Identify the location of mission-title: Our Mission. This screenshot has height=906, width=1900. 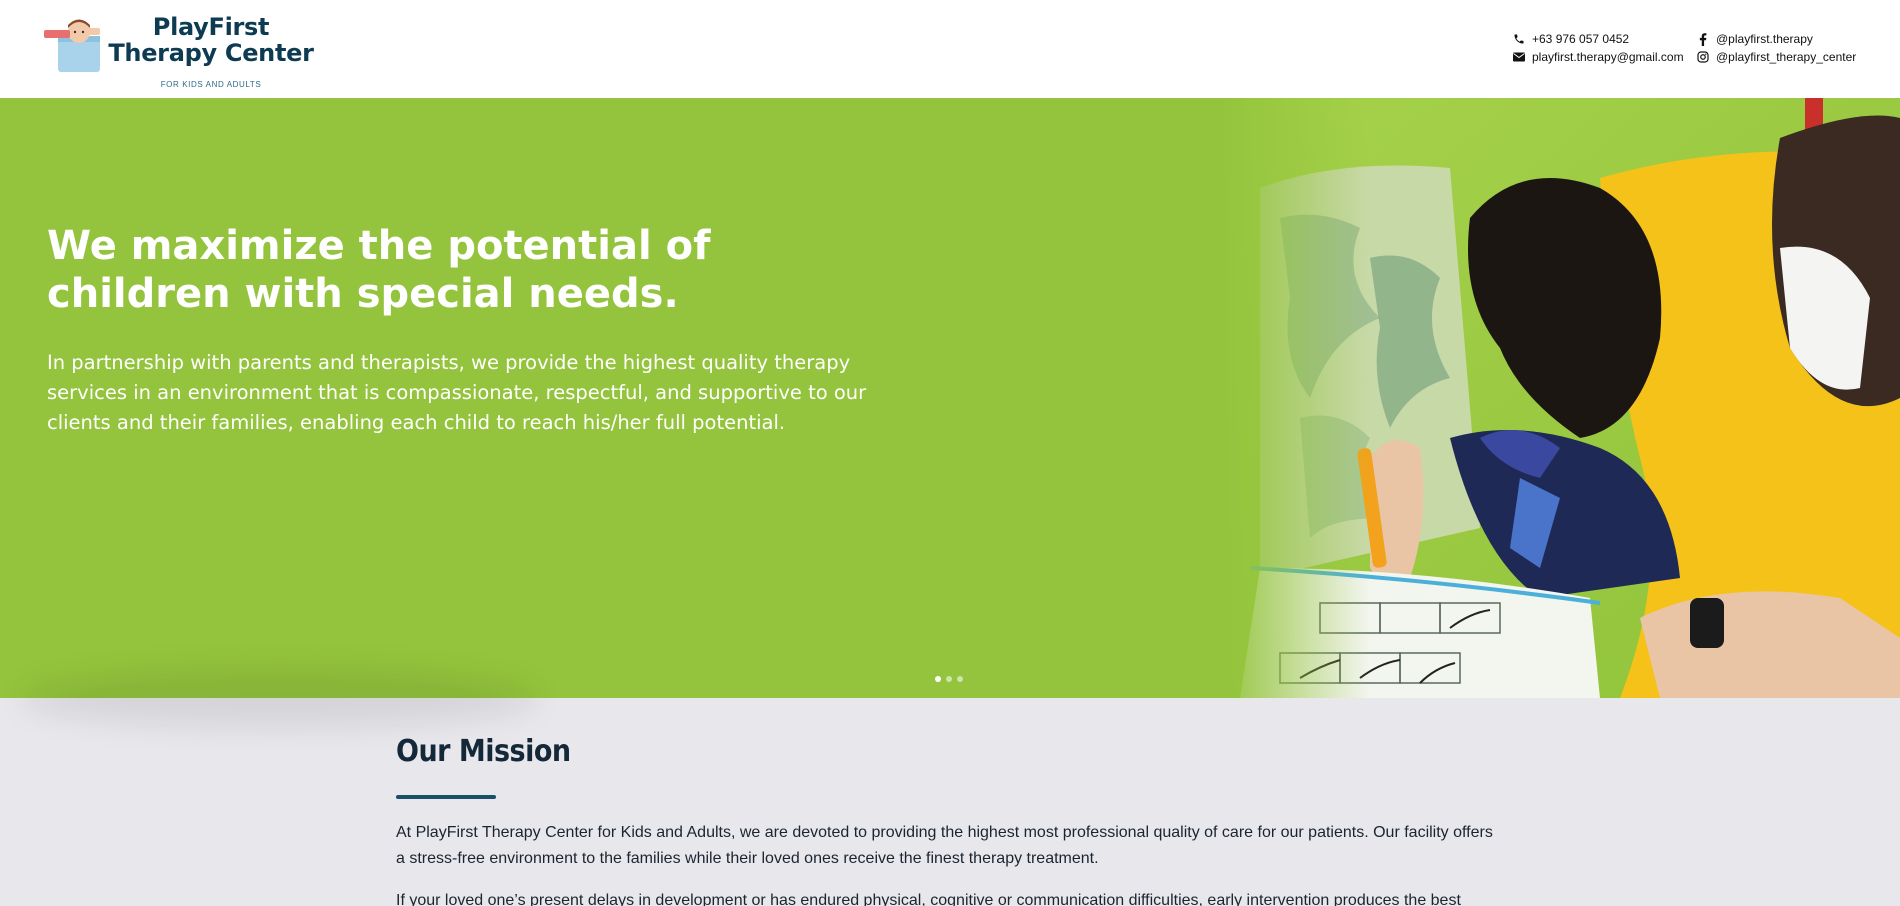
(483, 751).